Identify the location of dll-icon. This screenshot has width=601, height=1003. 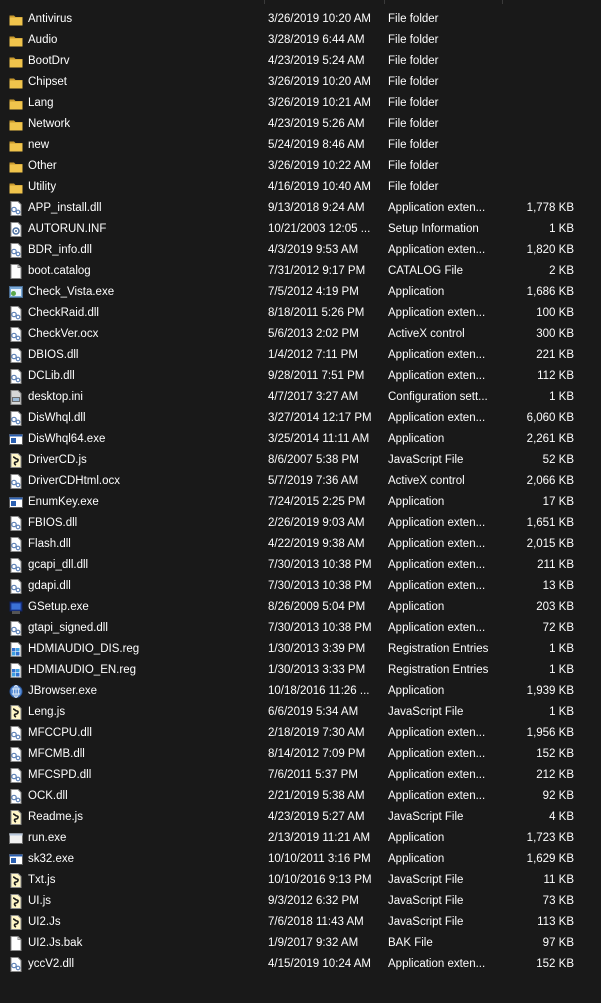
(16, 775).